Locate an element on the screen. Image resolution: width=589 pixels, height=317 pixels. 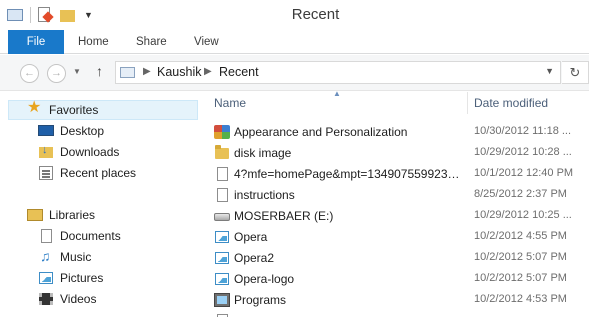
nav-recent-places: Recent places is located at coordinates (87, 173).